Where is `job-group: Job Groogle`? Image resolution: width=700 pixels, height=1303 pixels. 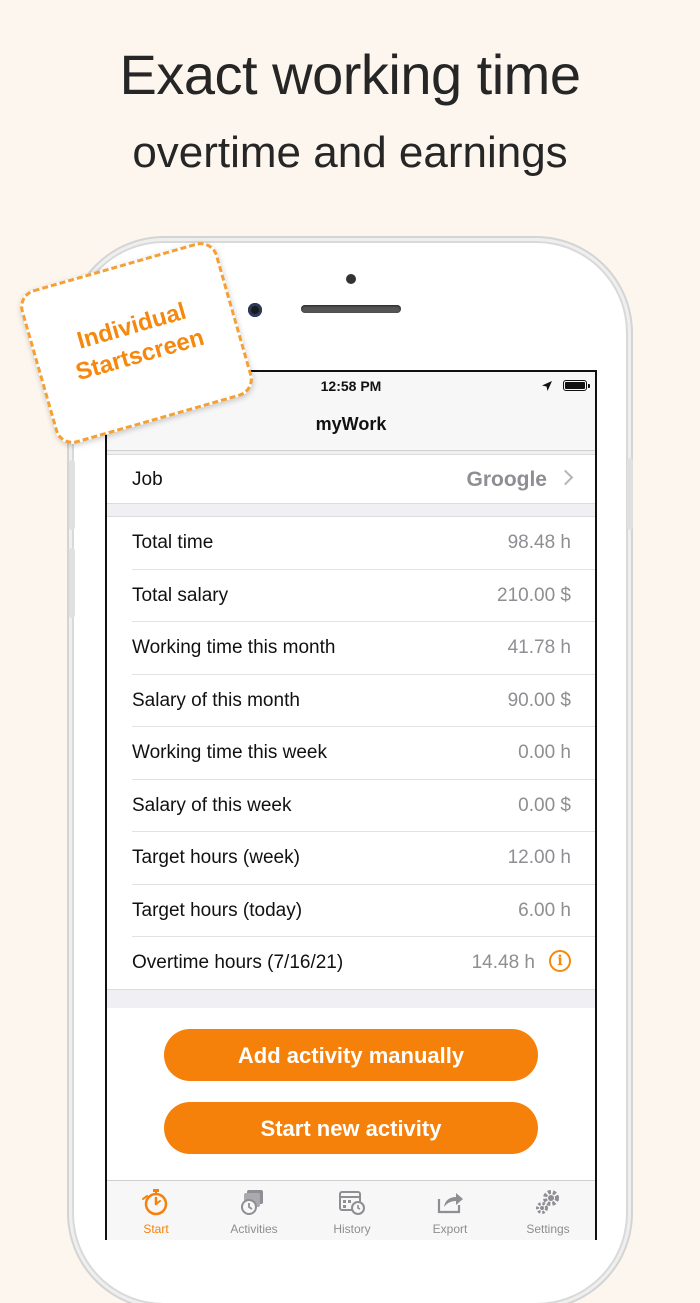 job-group: Job Groogle is located at coordinates (351, 479).